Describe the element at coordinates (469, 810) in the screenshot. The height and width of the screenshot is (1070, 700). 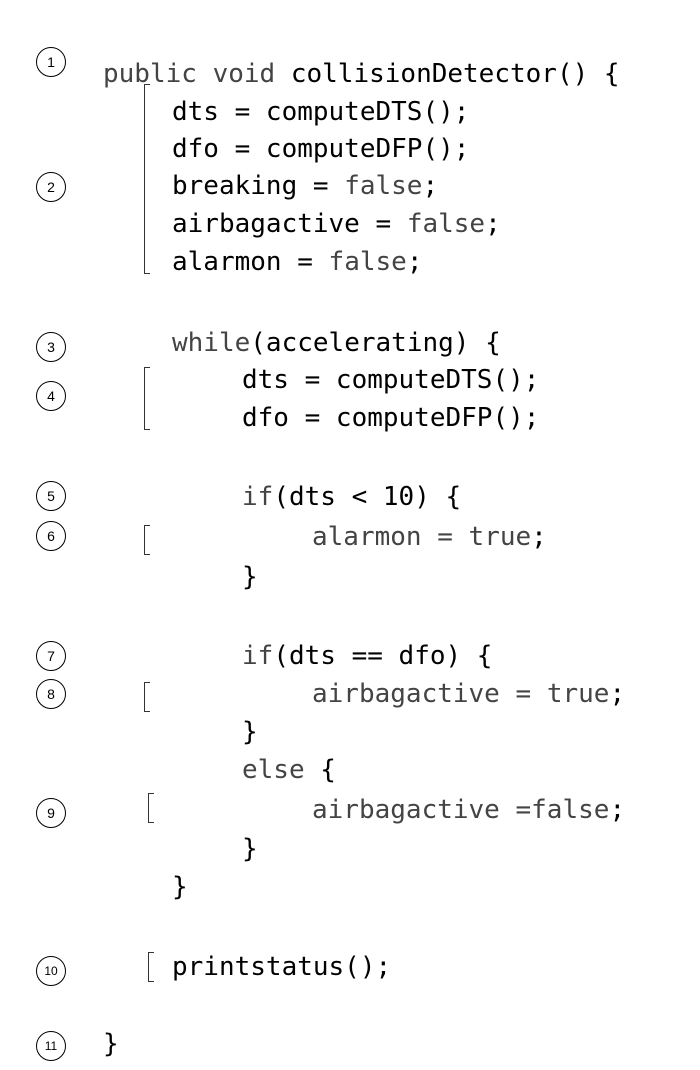
I see `code-line-17: airbagactive =false;` at that location.